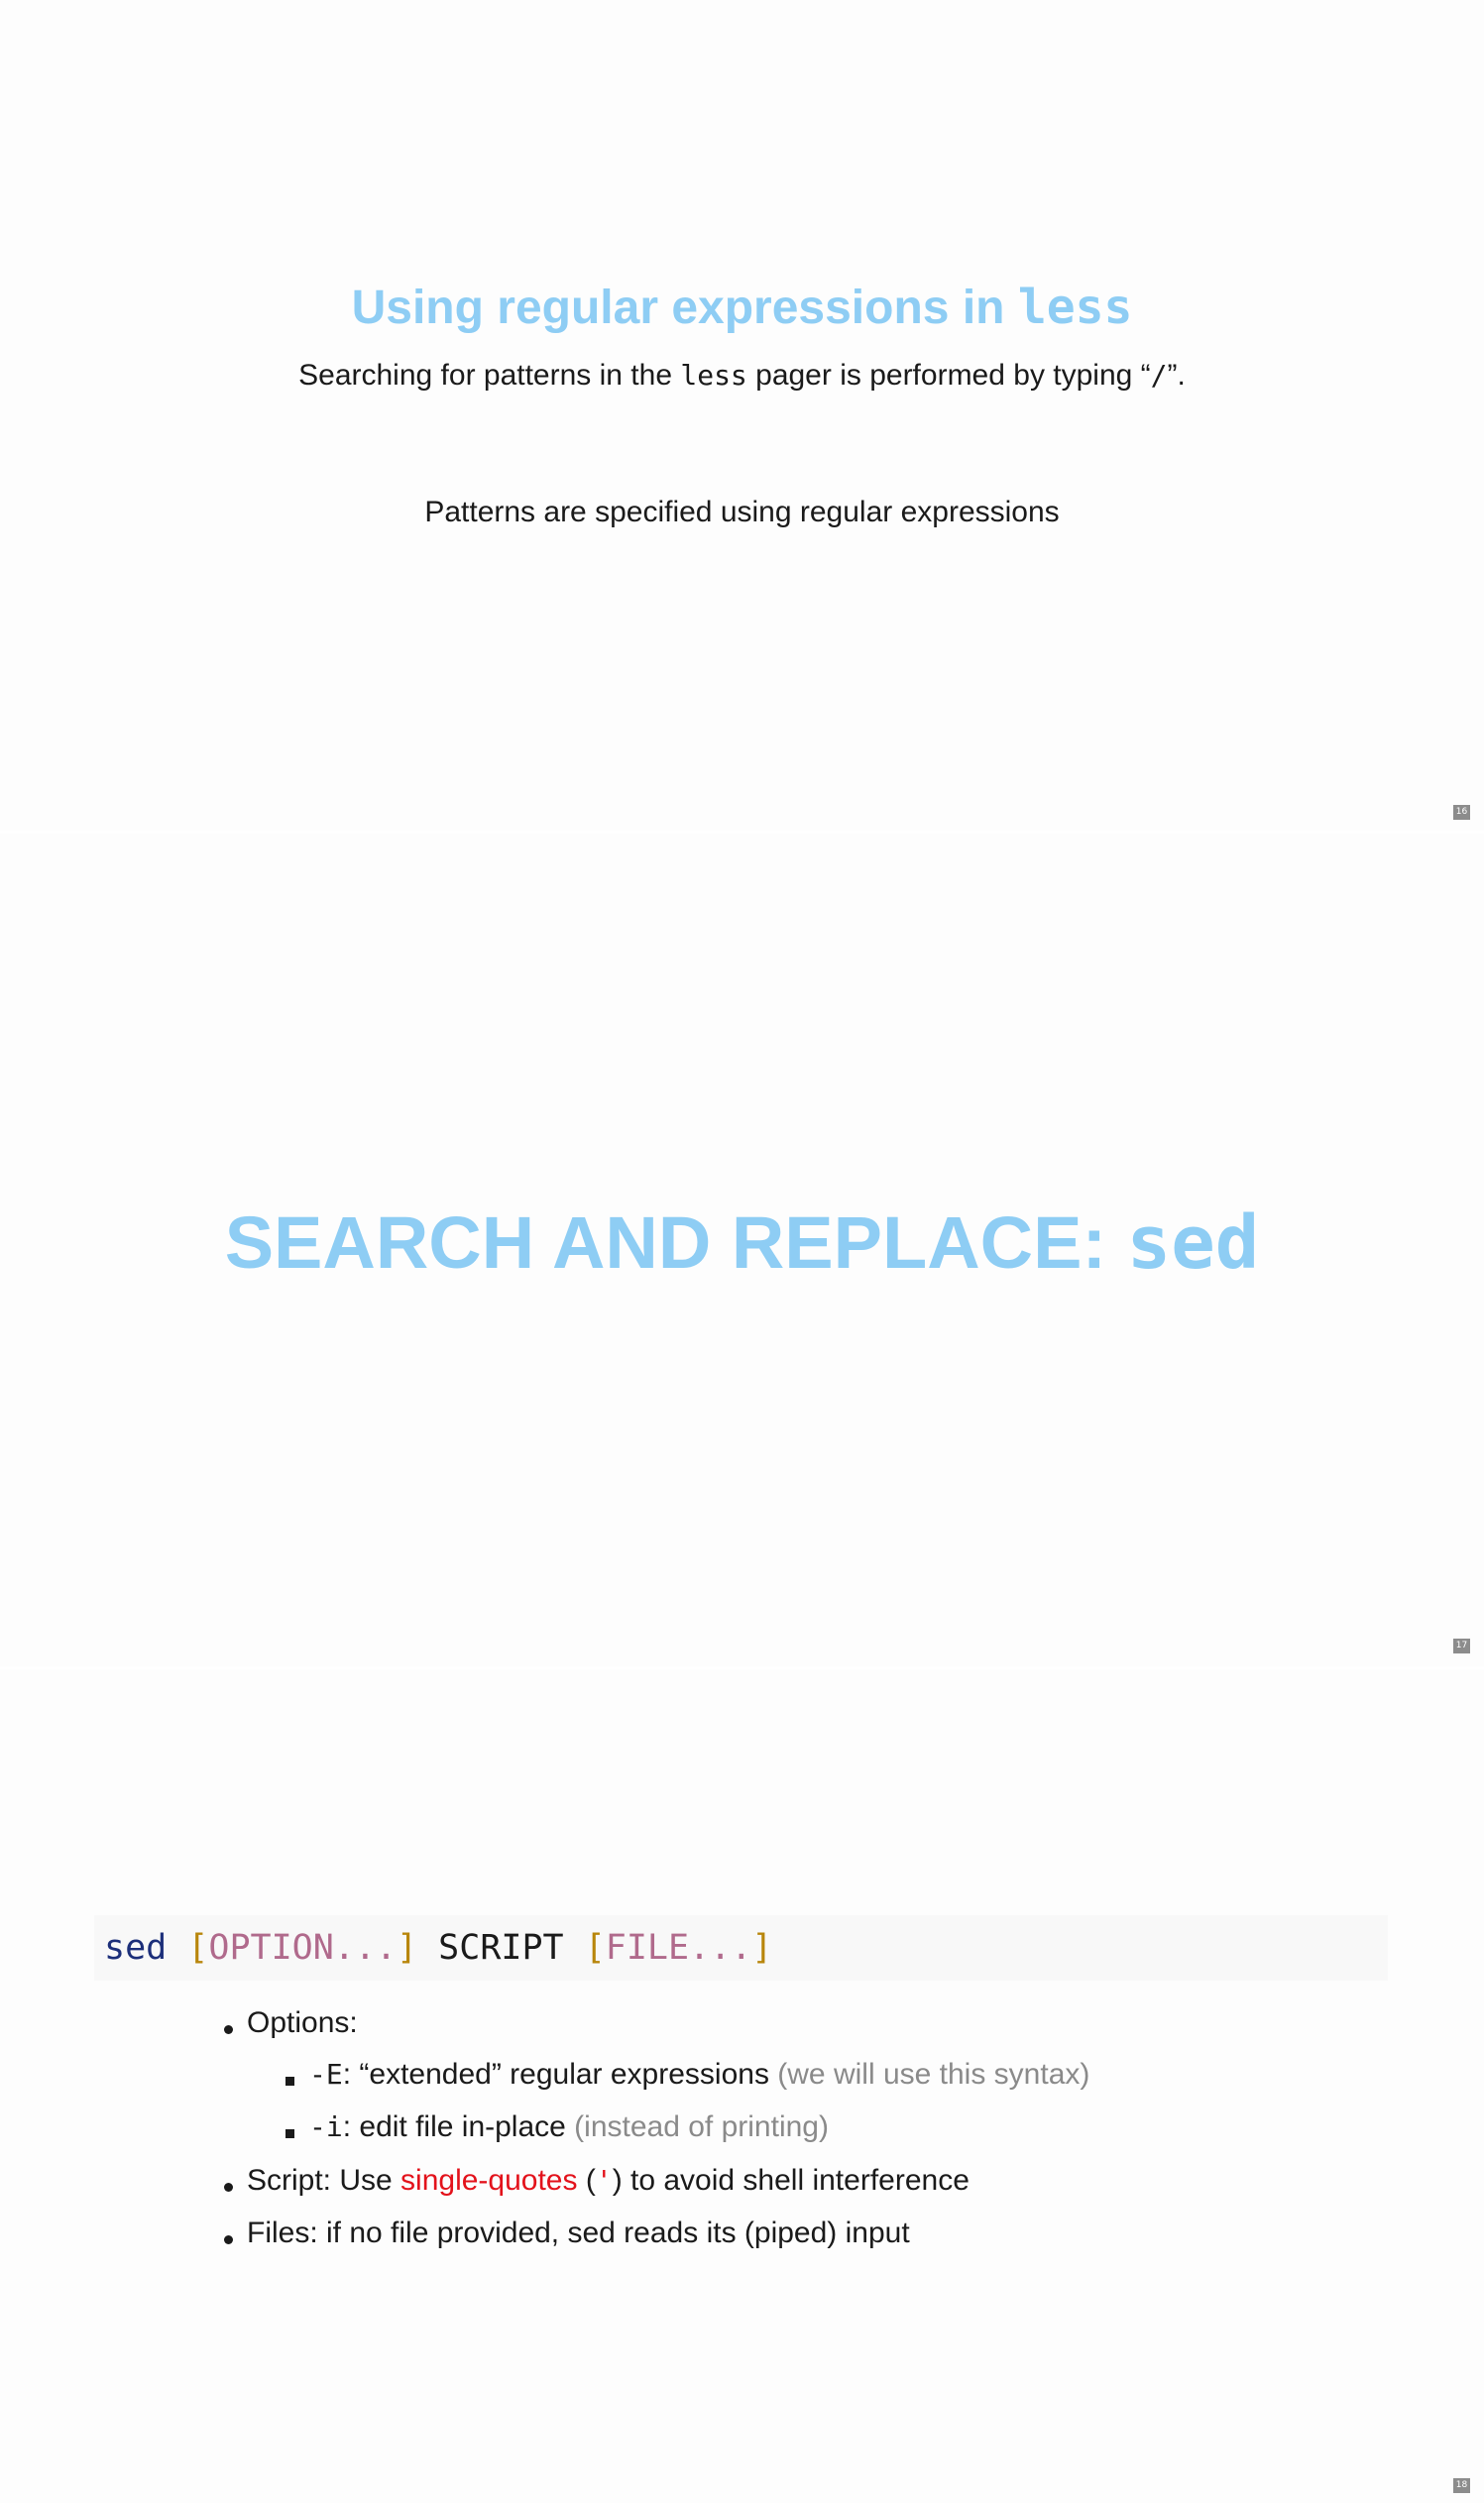 The height and width of the screenshot is (2503, 1484). Describe the element at coordinates (326, 2074) in the screenshot. I see `inline-code-e-flag: -E` at that location.